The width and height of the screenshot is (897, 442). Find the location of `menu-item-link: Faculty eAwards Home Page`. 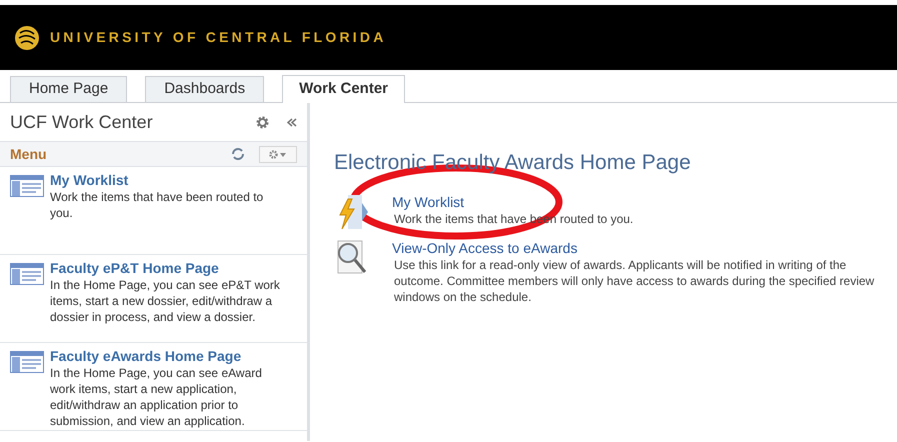

menu-item-link: Faculty eAwards Home Page is located at coordinates (146, 356).